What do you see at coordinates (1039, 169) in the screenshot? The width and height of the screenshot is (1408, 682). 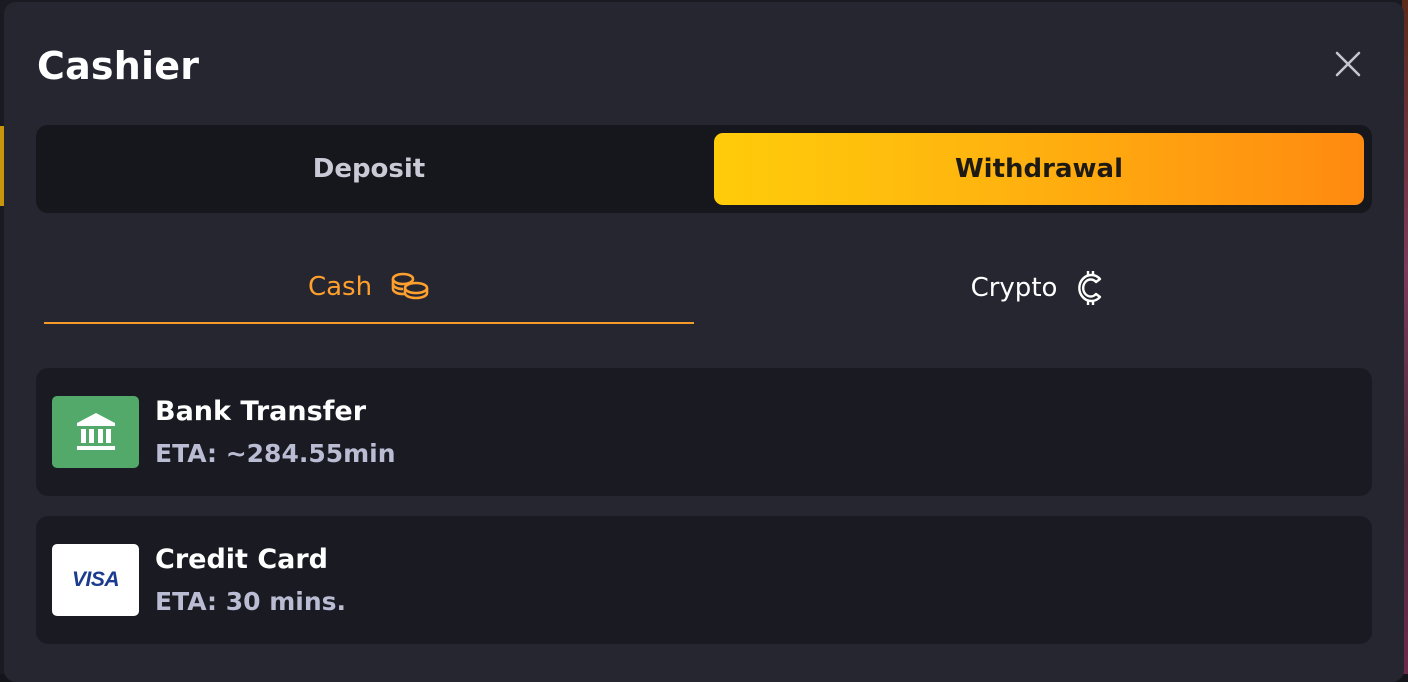 I see `tab-withdrawal: Withdrawal` at bounding box center [1039, 169].